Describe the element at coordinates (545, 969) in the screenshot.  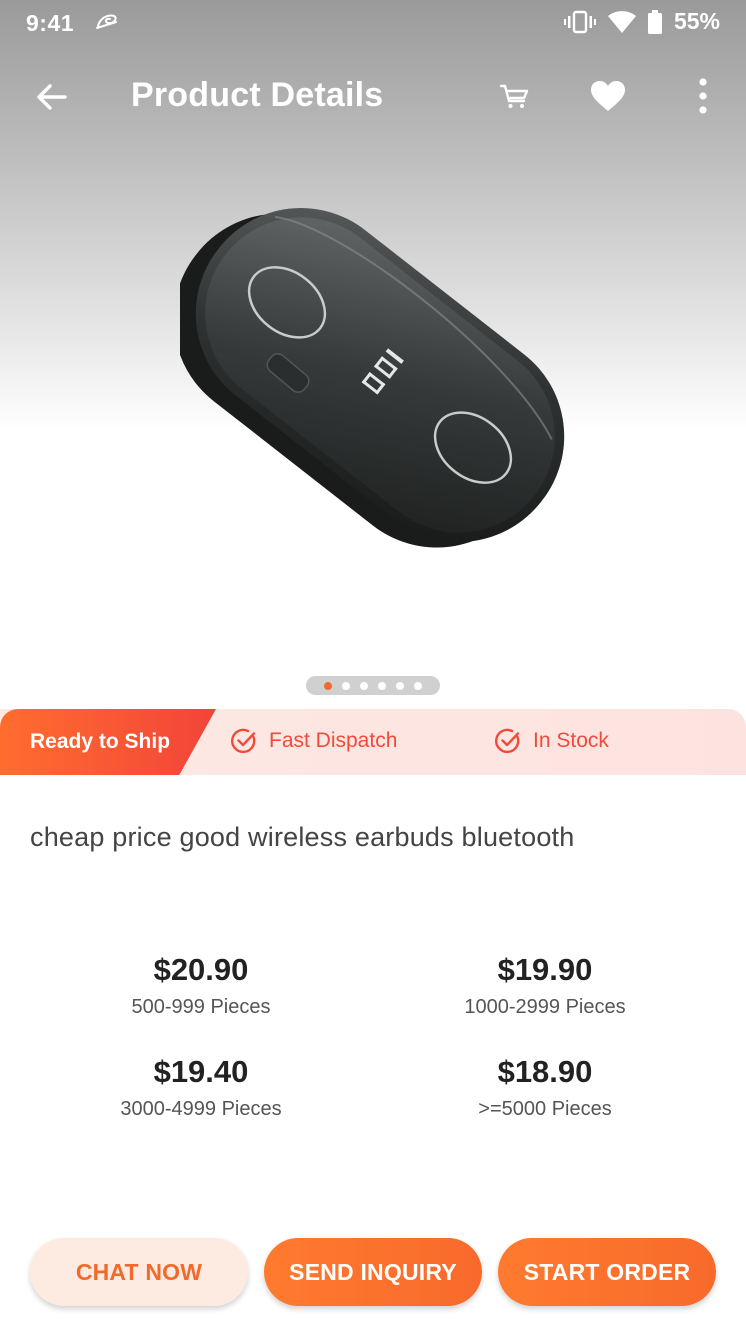
I see `tier-price: $19.90` at that location.